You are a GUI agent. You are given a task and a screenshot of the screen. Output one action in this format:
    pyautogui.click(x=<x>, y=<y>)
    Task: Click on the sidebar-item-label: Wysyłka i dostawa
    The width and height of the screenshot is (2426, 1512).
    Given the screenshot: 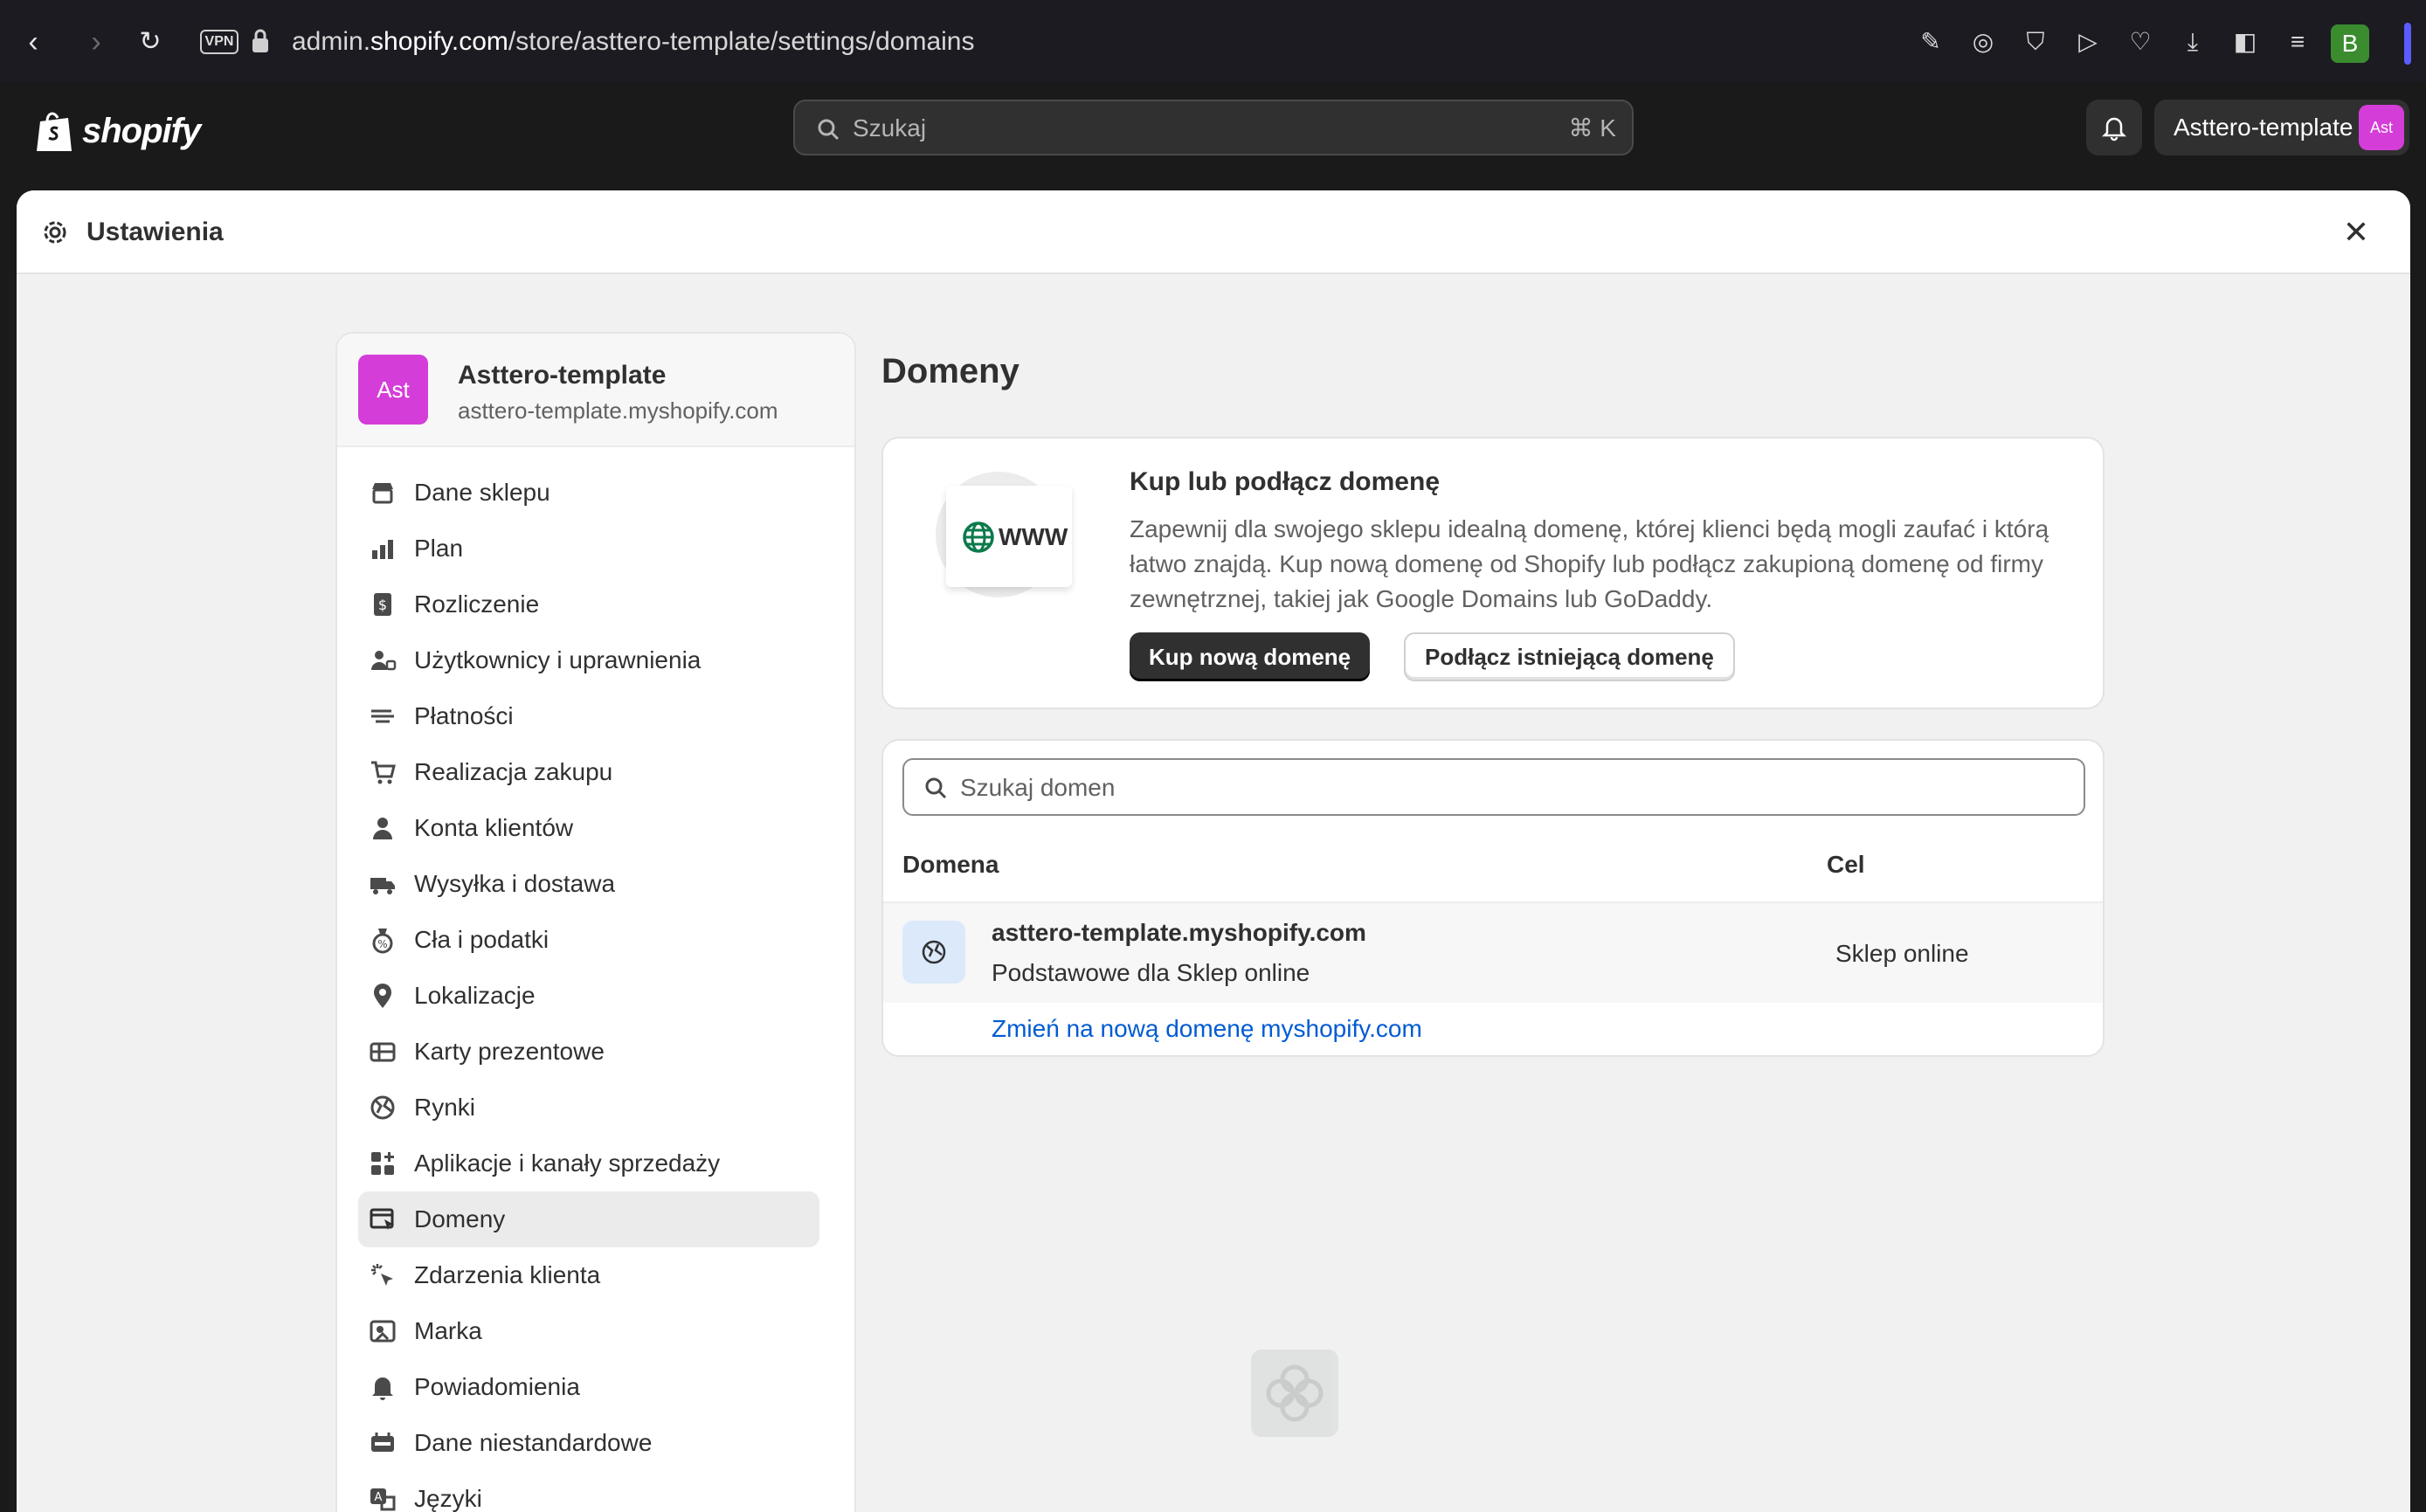 What is the action you would take?
    pyautogui.click(x=515, y=883)
    